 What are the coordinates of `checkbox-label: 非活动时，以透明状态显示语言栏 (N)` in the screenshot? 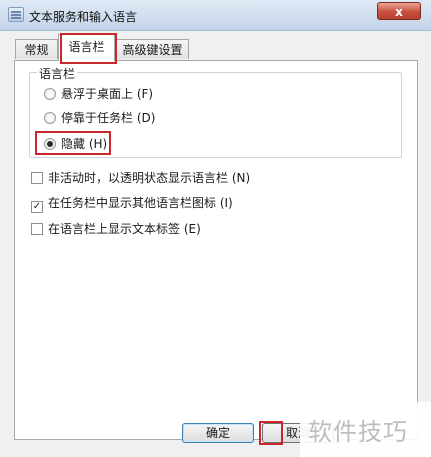 It's located at (149, 178).